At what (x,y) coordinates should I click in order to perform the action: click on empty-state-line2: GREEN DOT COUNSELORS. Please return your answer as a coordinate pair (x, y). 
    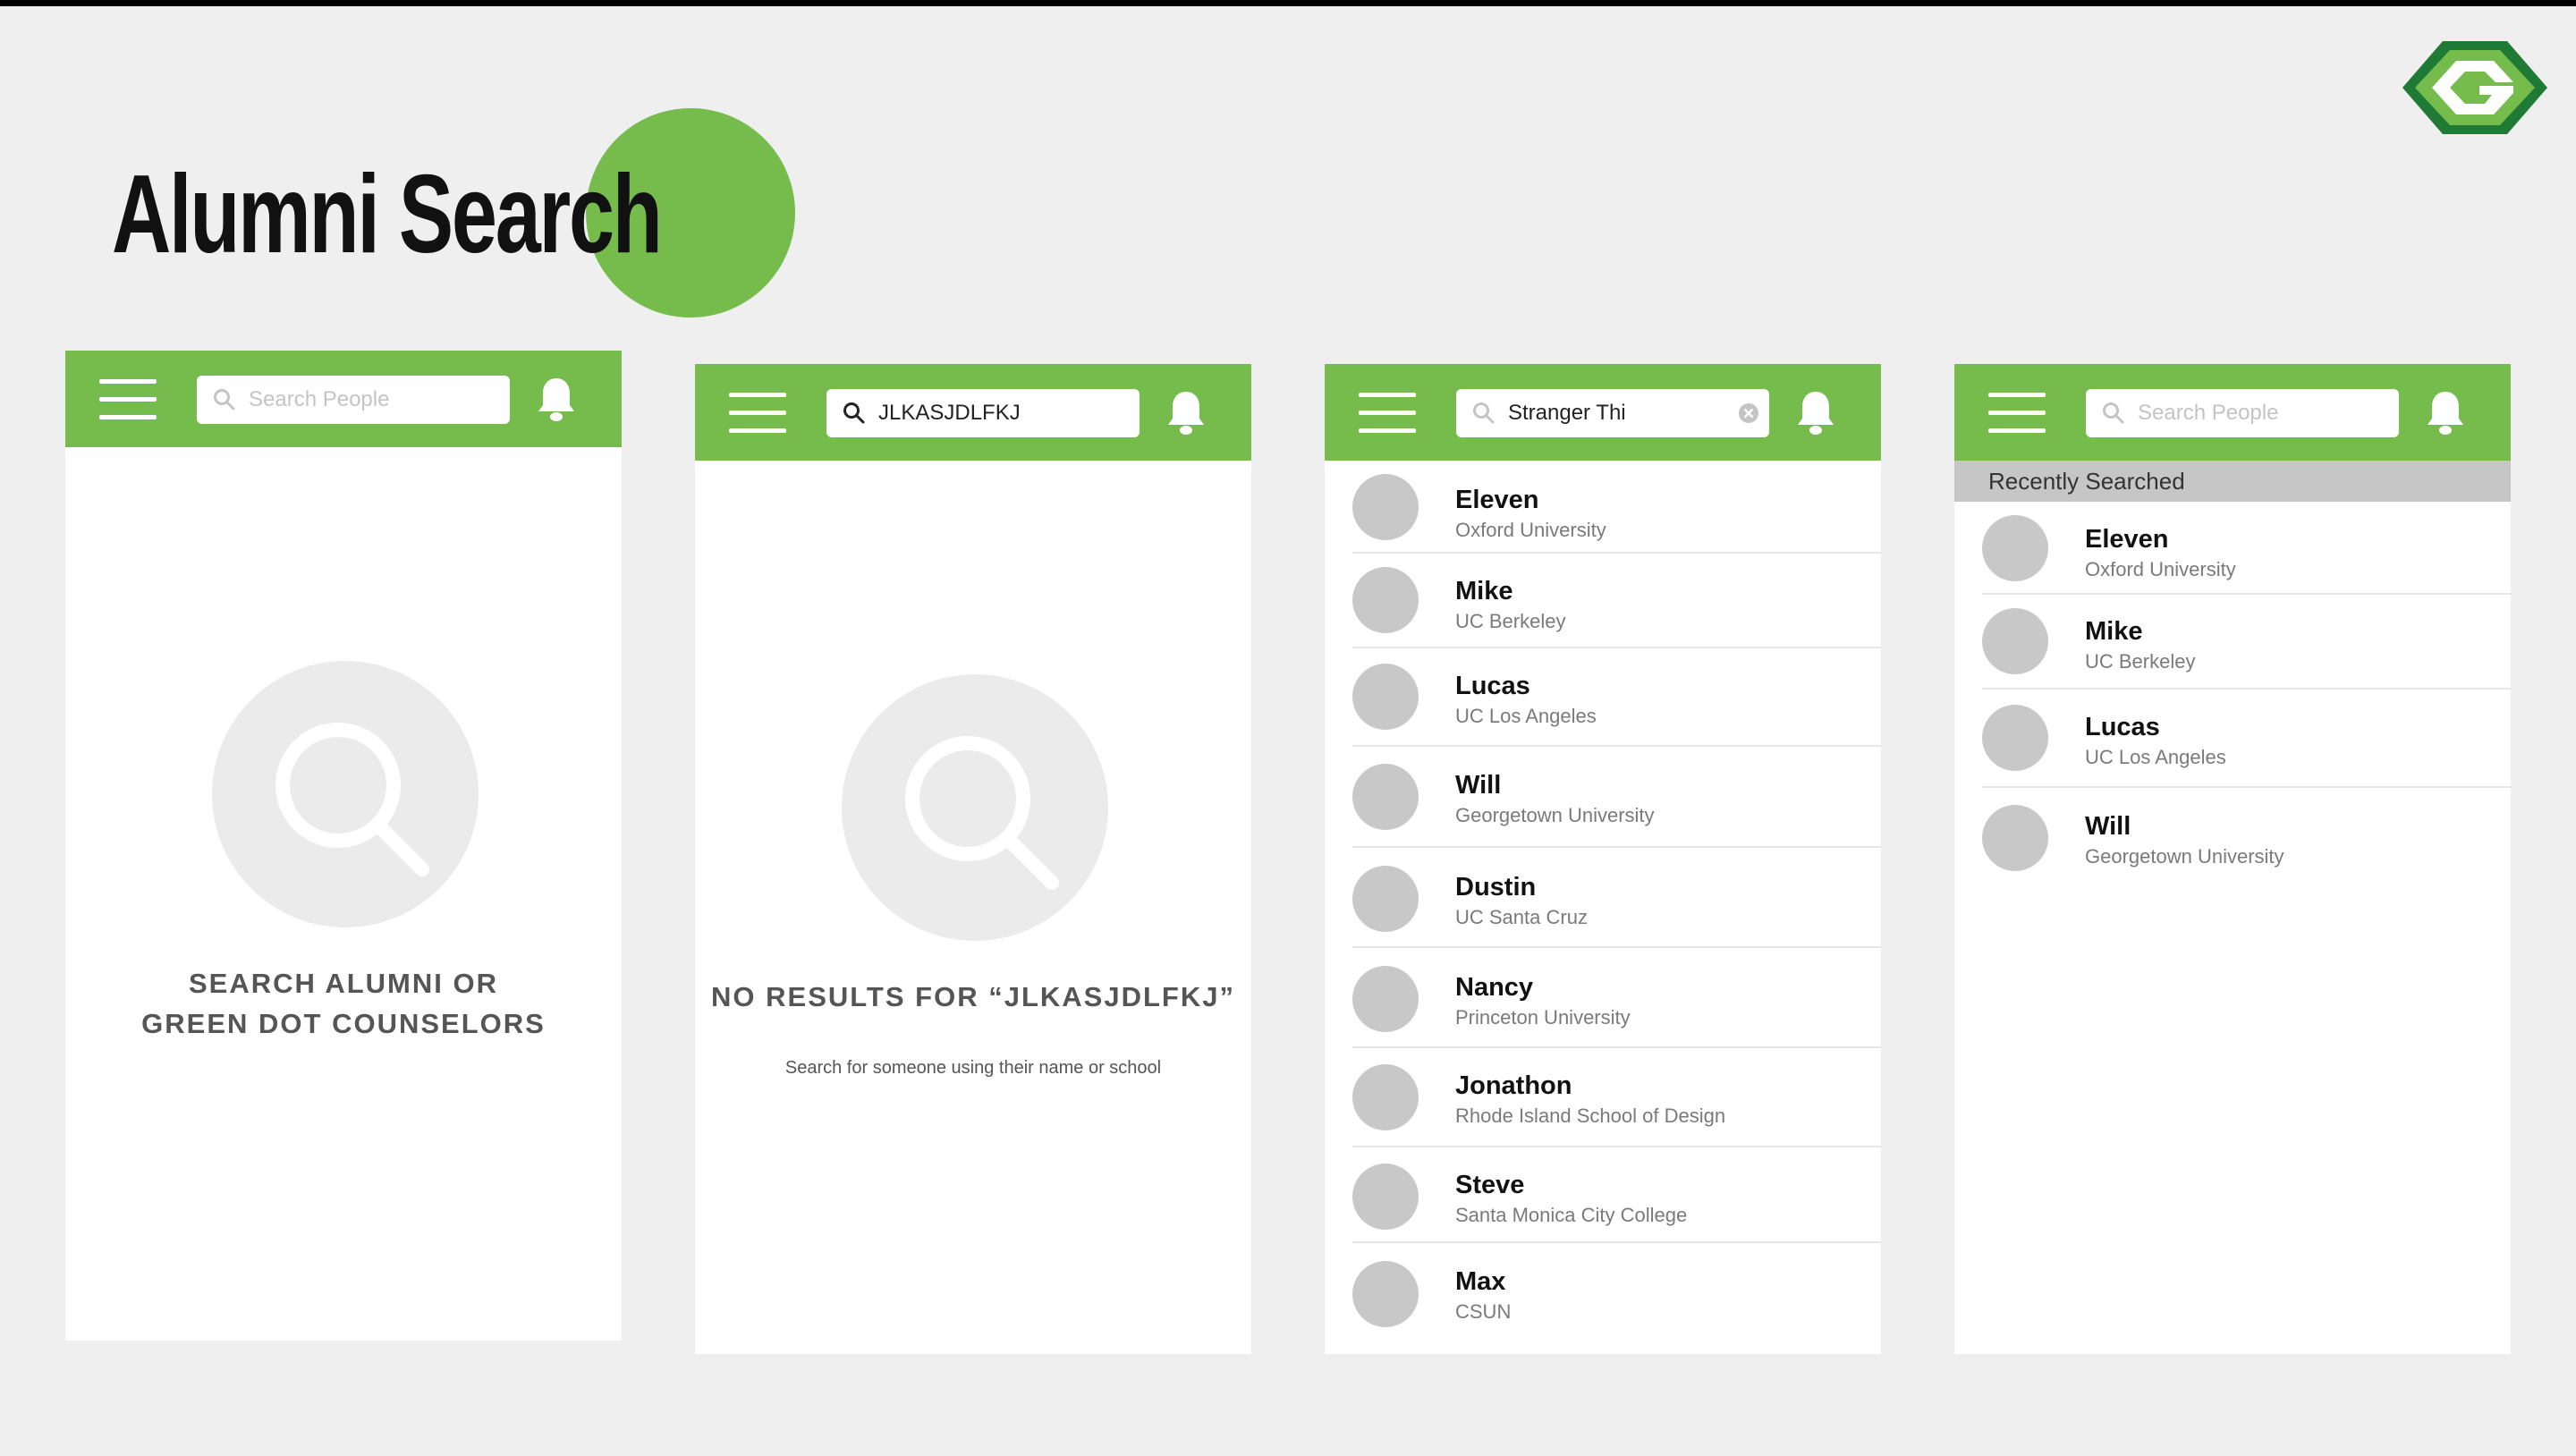
    Looking at the image, I should click on (343, 1023).